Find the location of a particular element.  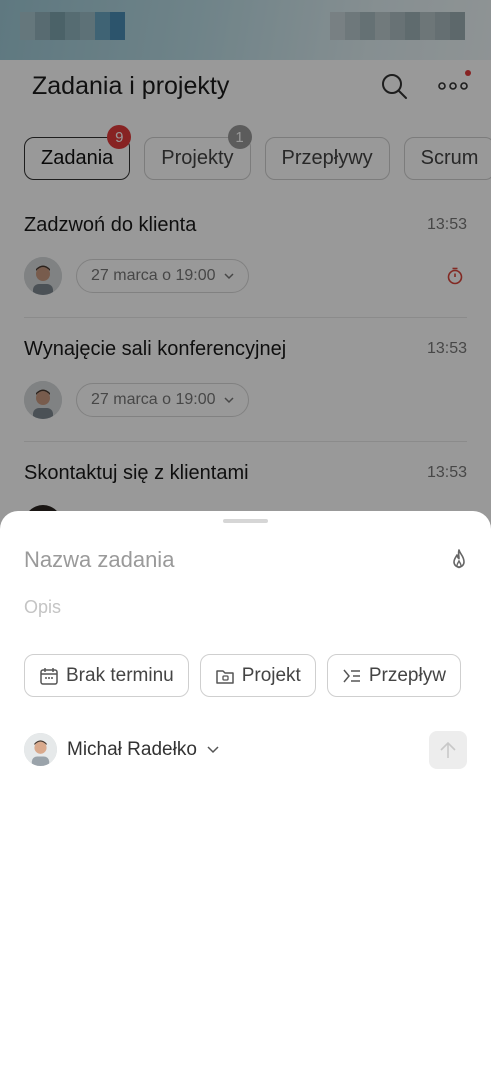

project-button-label: Projekt is located at coordinates (271, 675).